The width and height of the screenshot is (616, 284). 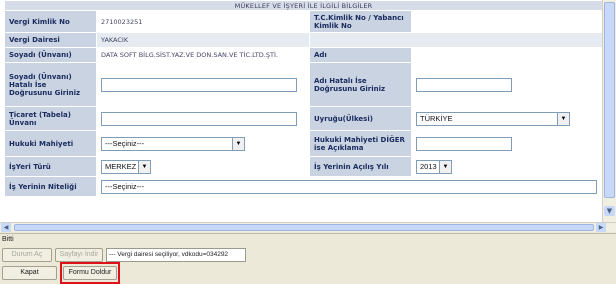 I want to click on acilis-yili-select: 2013 ▼, so click(x=434, y=166).